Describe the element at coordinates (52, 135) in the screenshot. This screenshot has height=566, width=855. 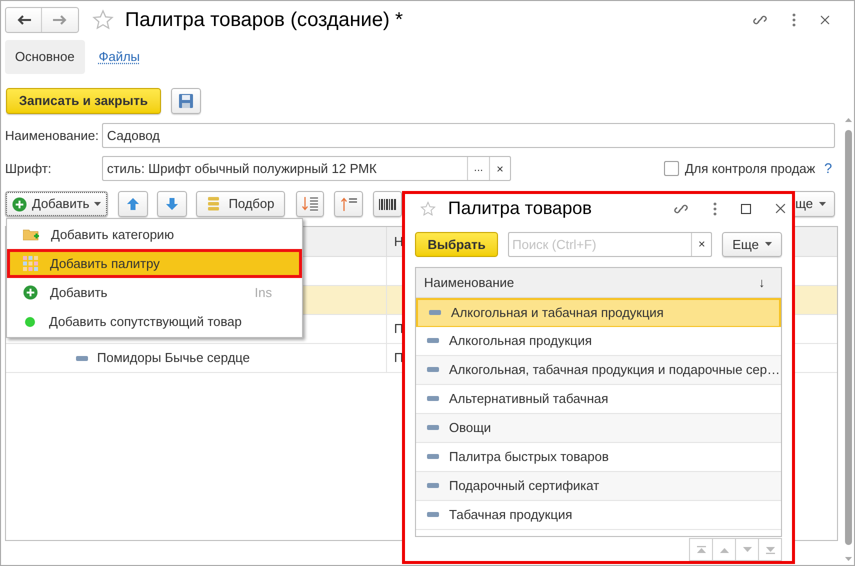
I see `field-label: Наименование:` at that location.